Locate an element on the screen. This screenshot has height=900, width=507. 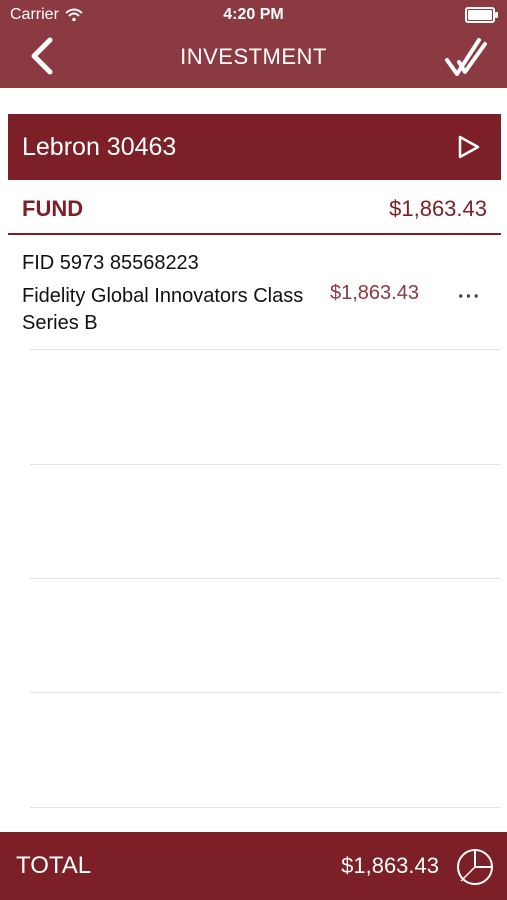
pie-chart-icon is located at coordinates (475, 867).